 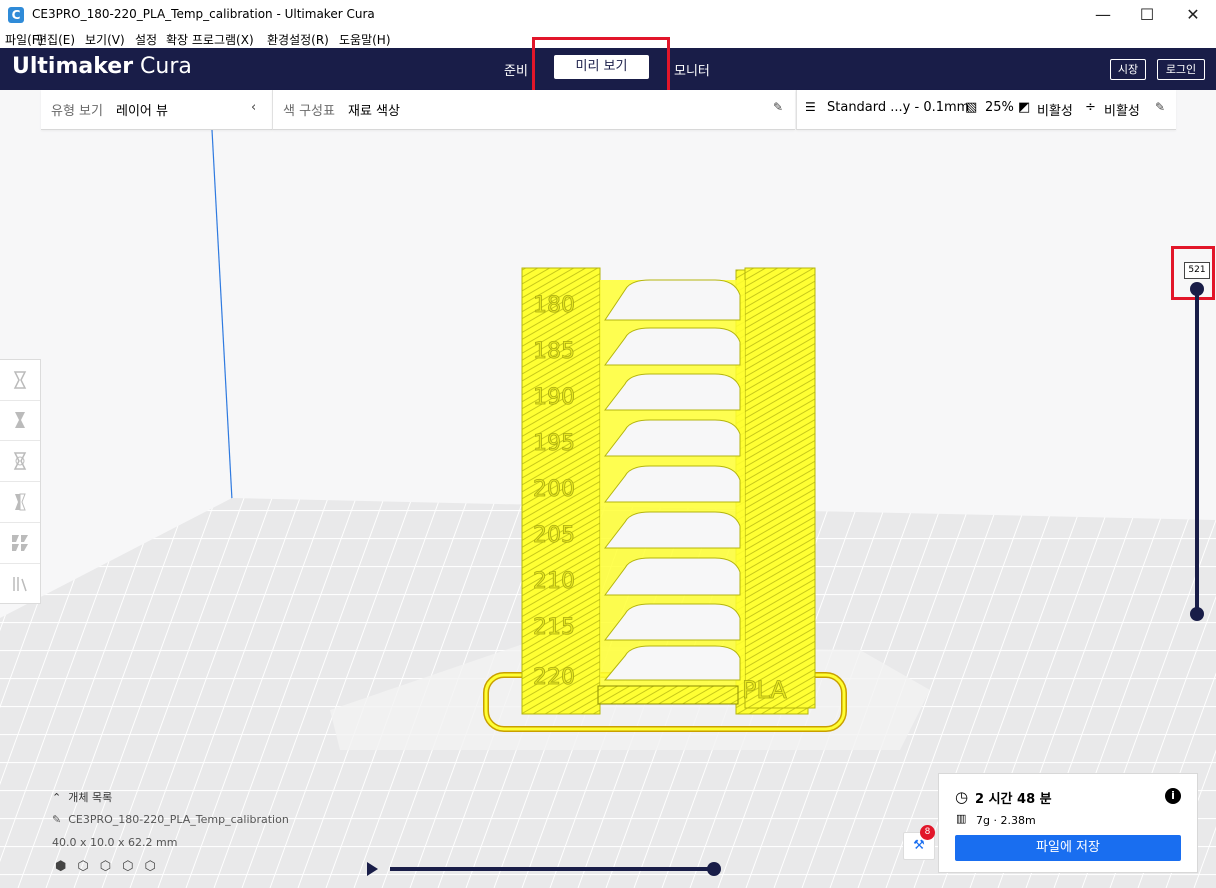 I want to click on color-scheme-value: 재료 색상, so click(x=374, y=109).